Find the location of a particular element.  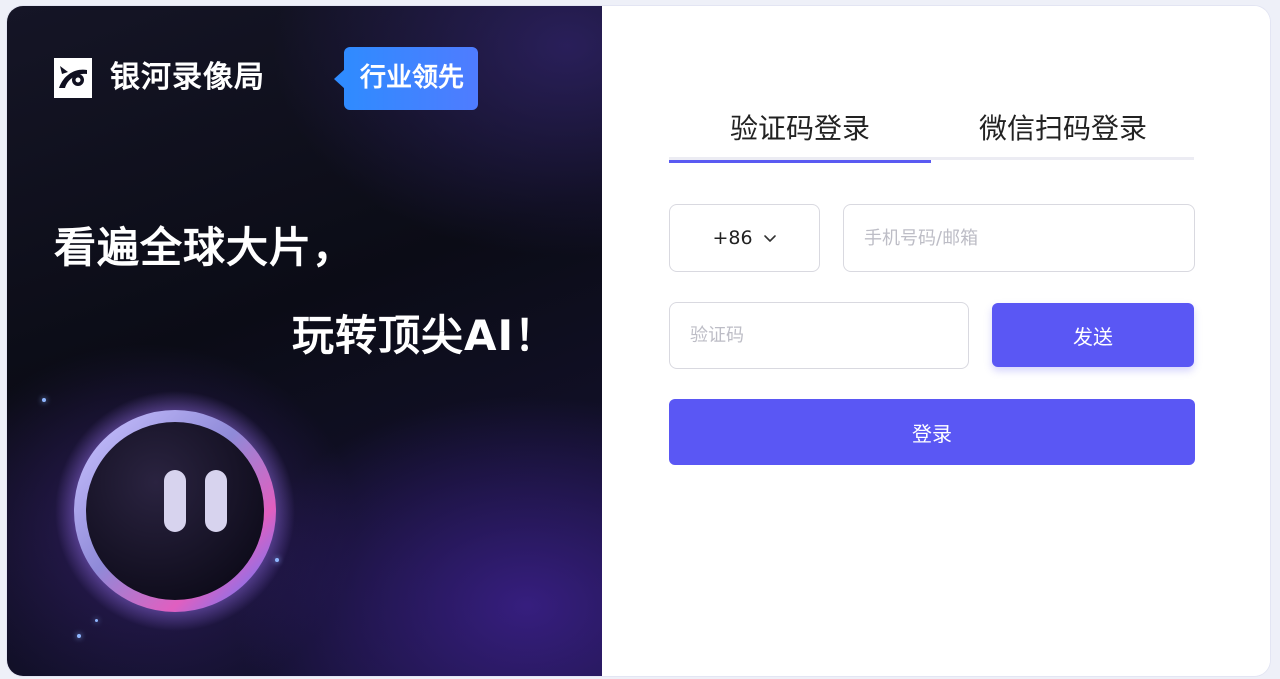

login-tabs: 验证码登录 微信扫码登录 is located at coordinates (931, 133).